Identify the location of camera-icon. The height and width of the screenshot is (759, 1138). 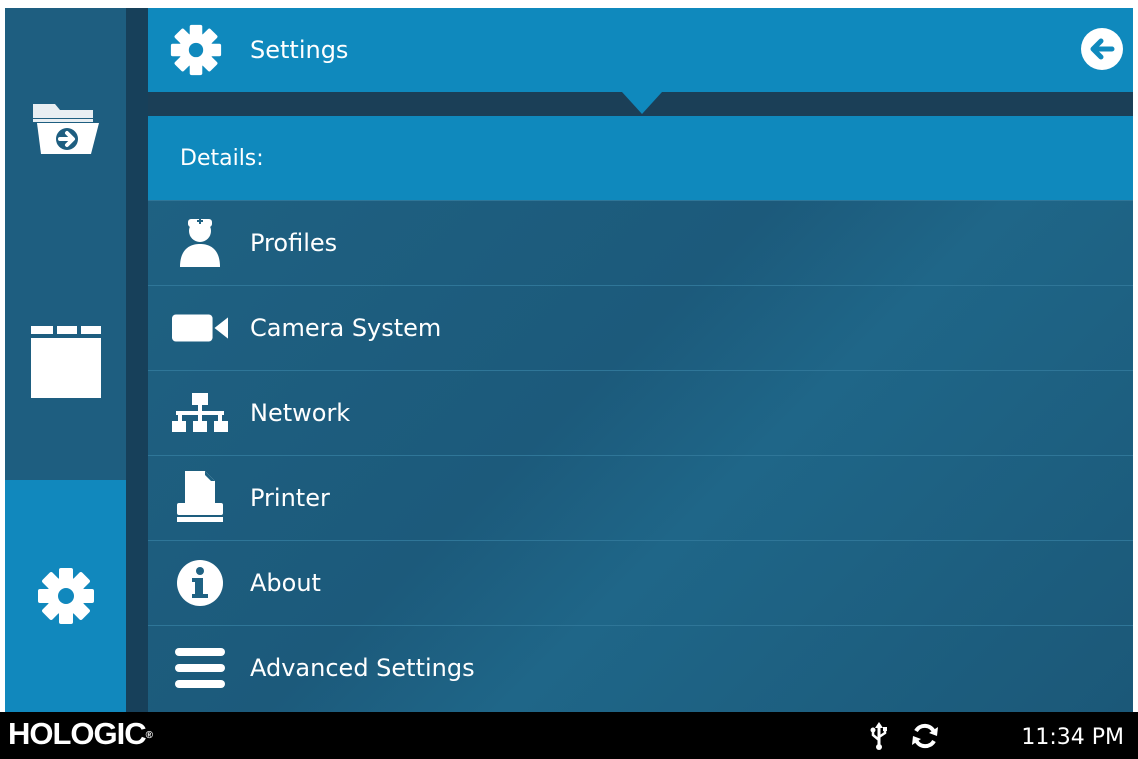
(200, 328).